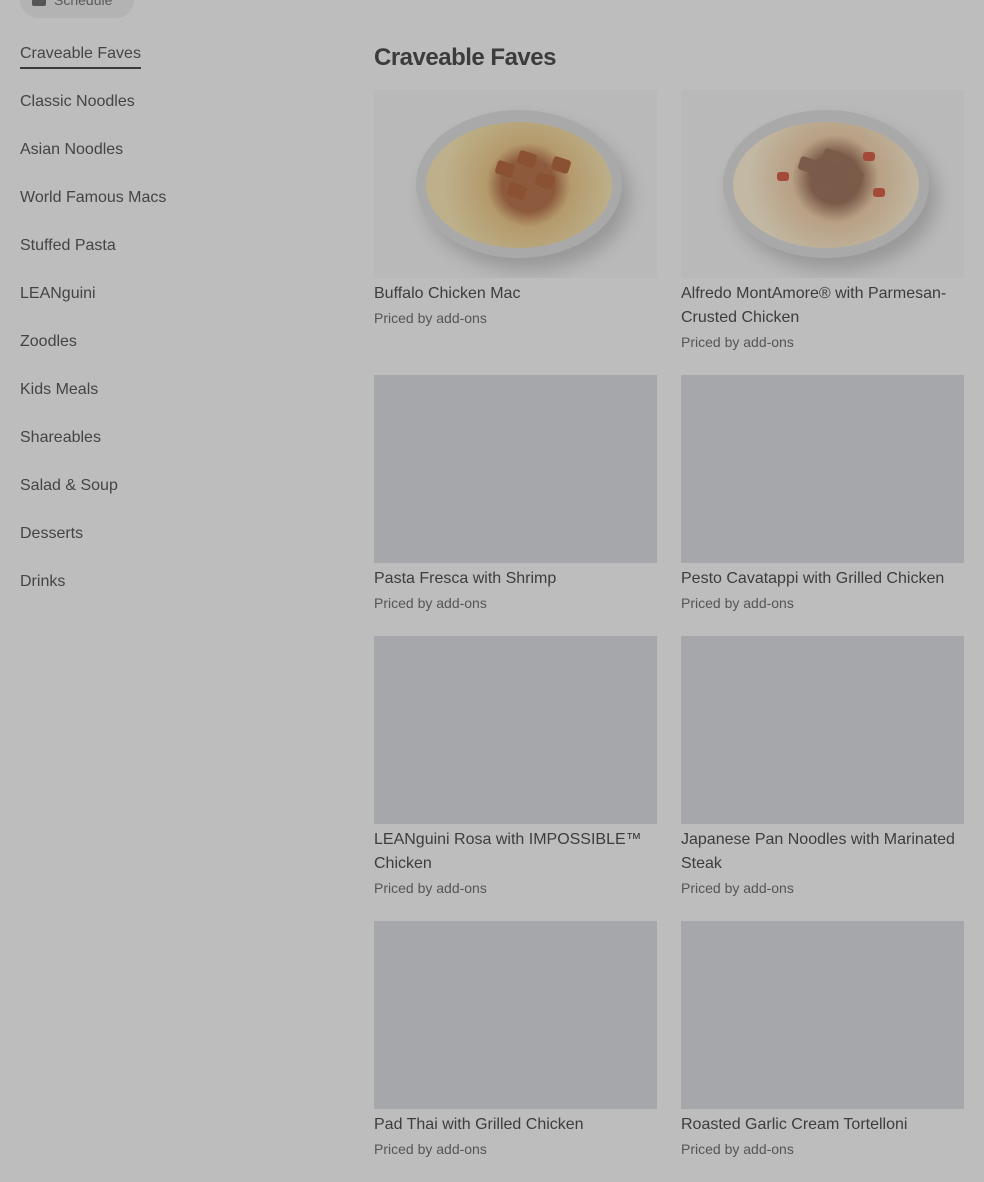  What do you see at coordinates (508, 851) in the screenshot?
I see `menu-item-name: LEANguini Rosa with IMPOSSIBLE™ Chicken` at bounding box center [508, 851].